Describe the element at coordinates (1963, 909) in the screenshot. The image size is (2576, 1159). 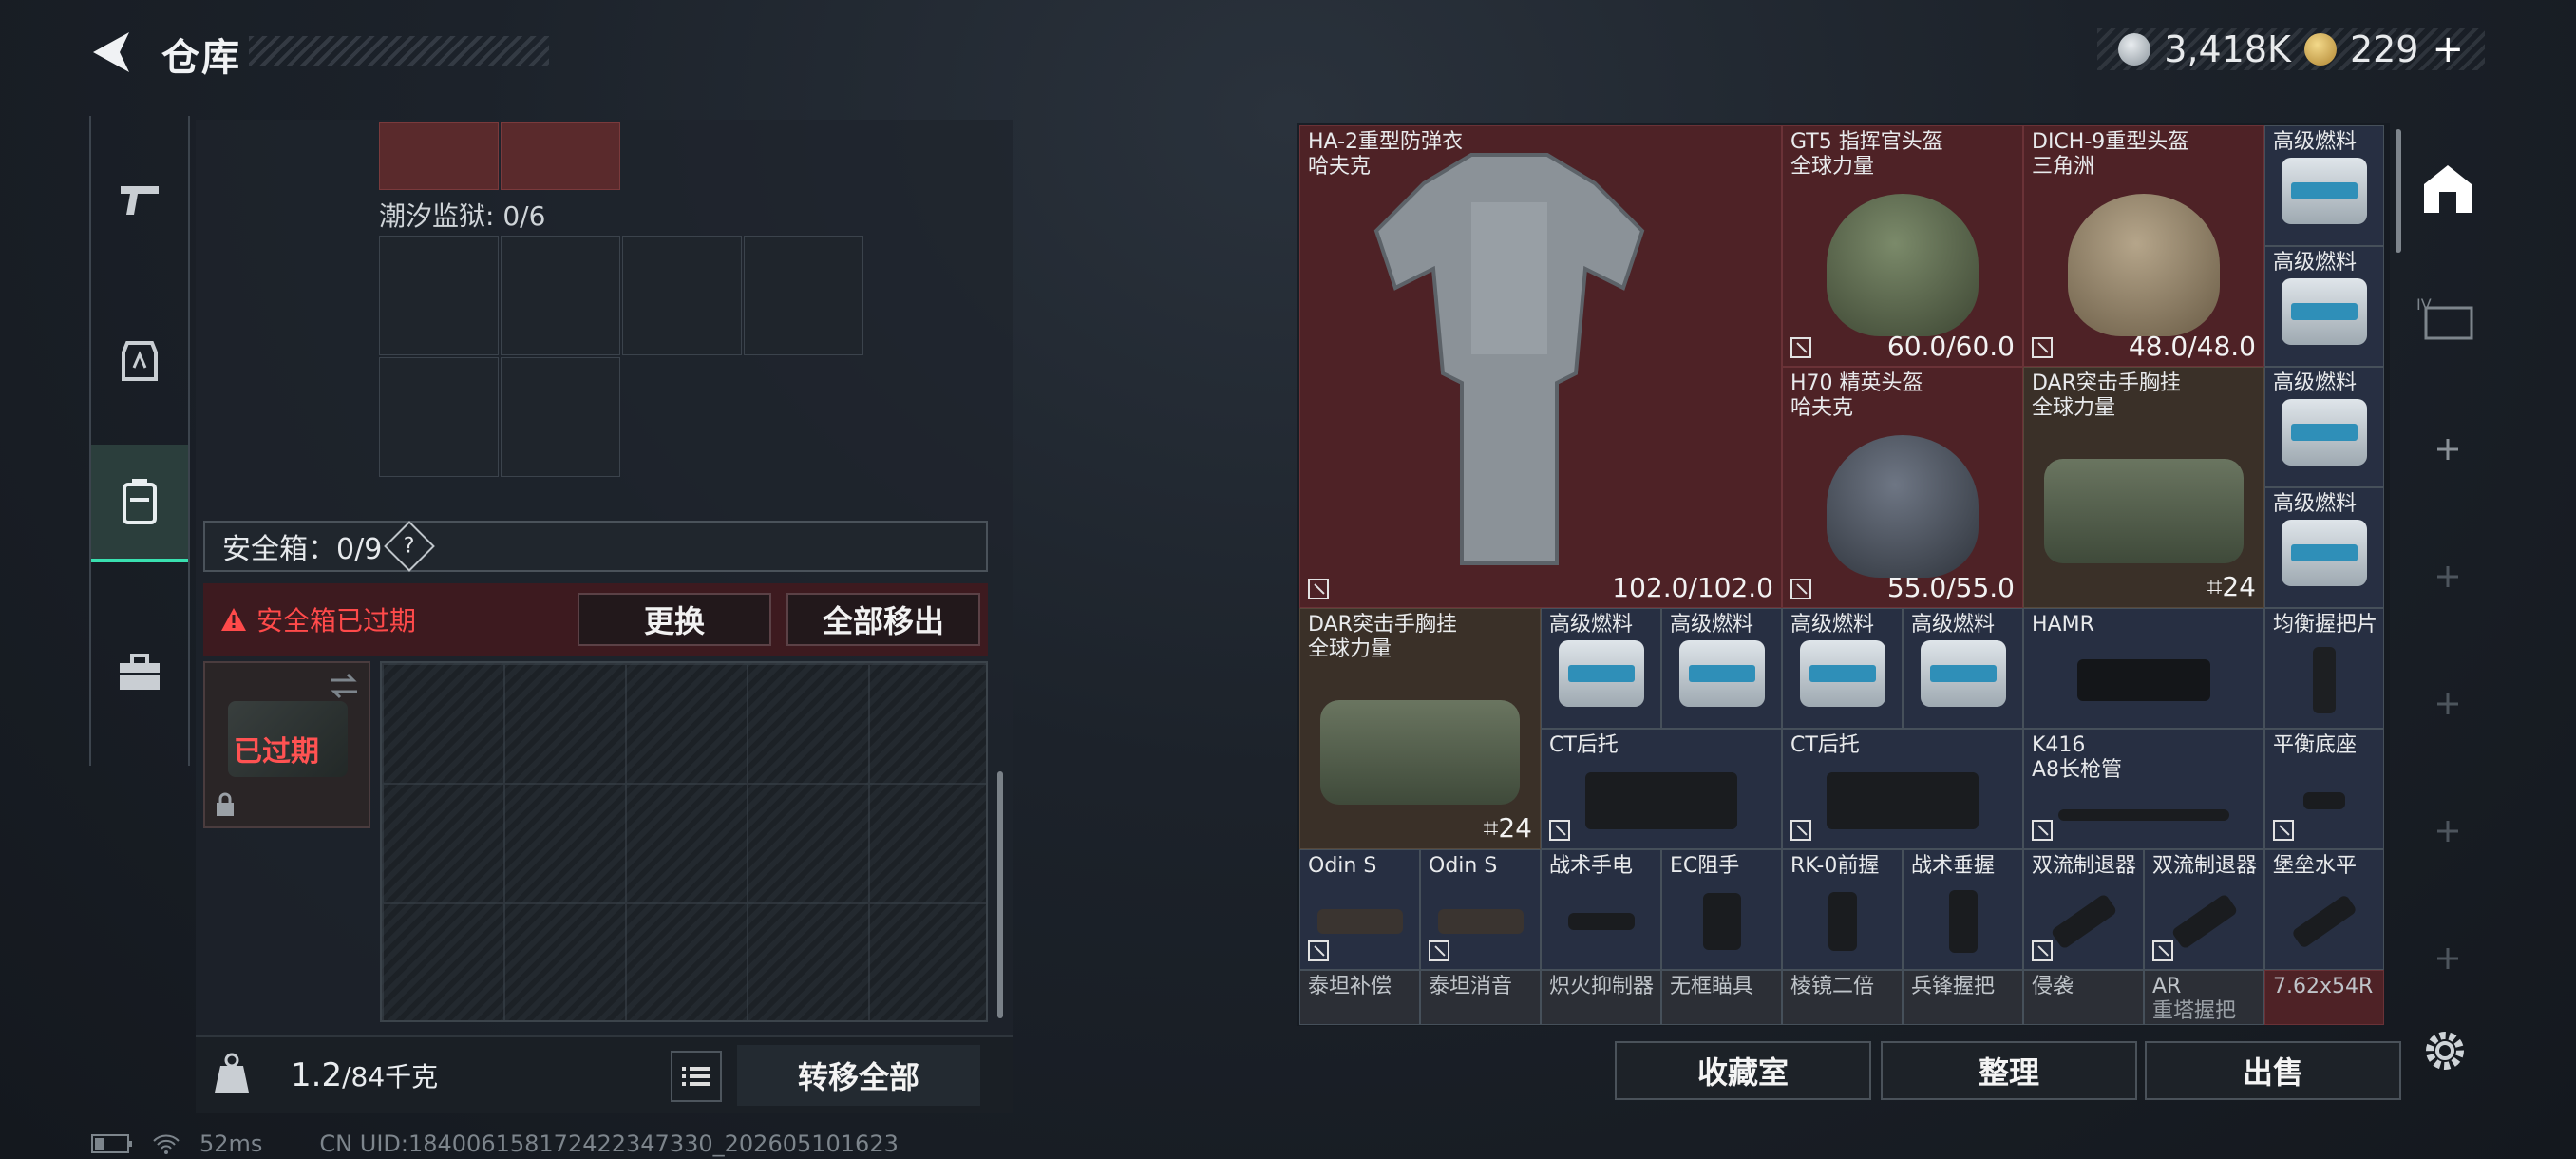
I see `stash-item-vertical-grip: 战术垂握` at that location.